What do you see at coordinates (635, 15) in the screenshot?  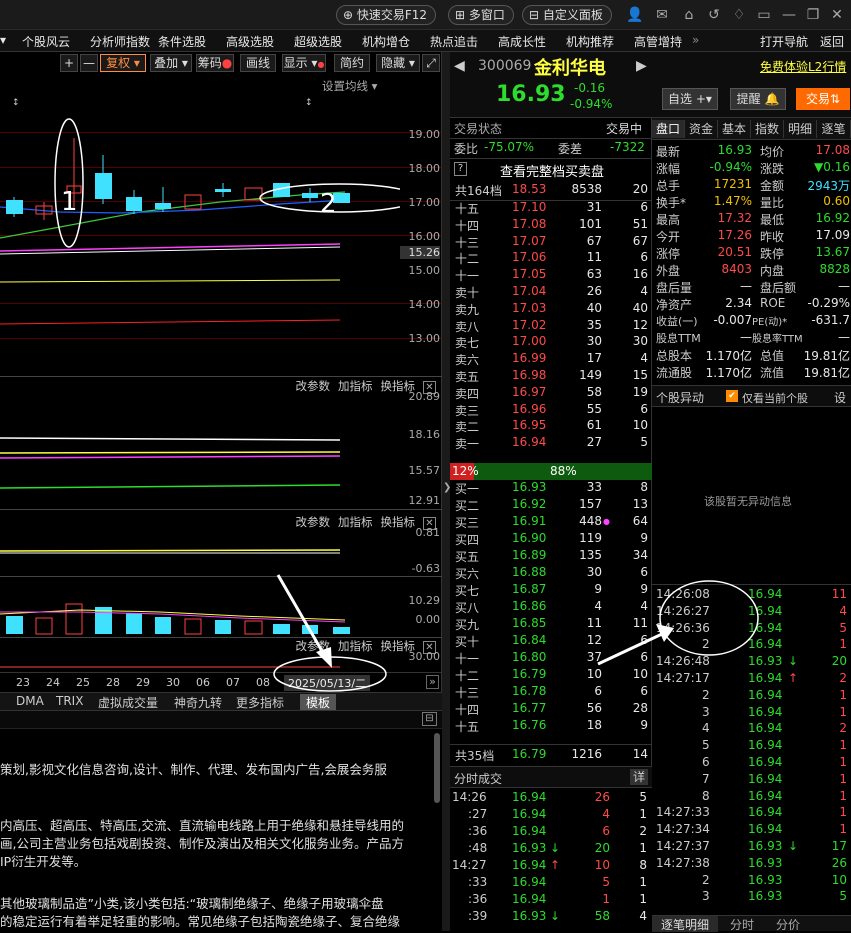 I see `user-icon: 👤` at bounding box center [635, 15].